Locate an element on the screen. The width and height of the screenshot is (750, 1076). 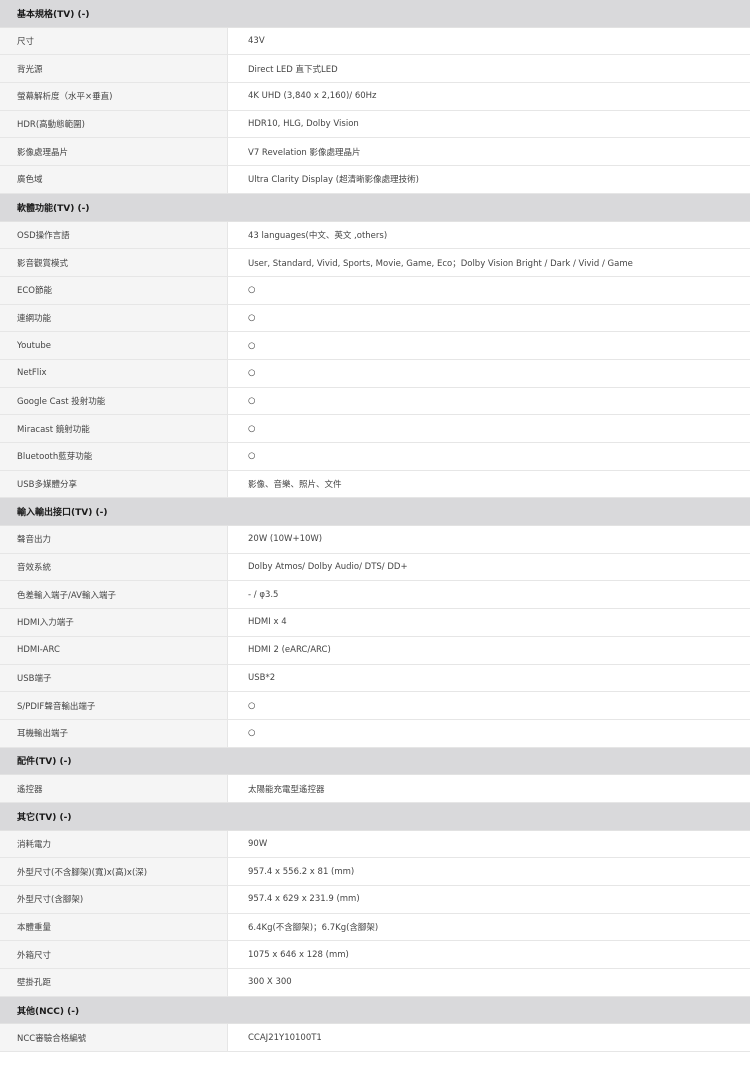
spec-label: OSD操作言語 is located at coordinates (114, 235).